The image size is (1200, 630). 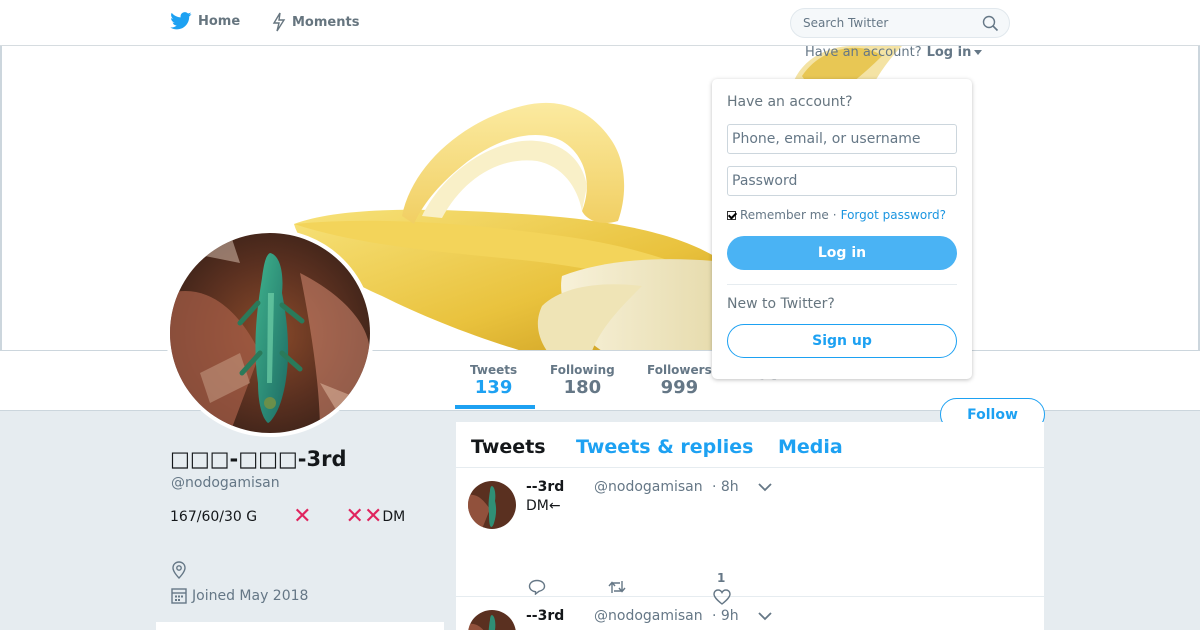 What do you see at coordinates (179, 570) in the screenshot?
I see `location-pin-icon` at bounding box center [179, 570].